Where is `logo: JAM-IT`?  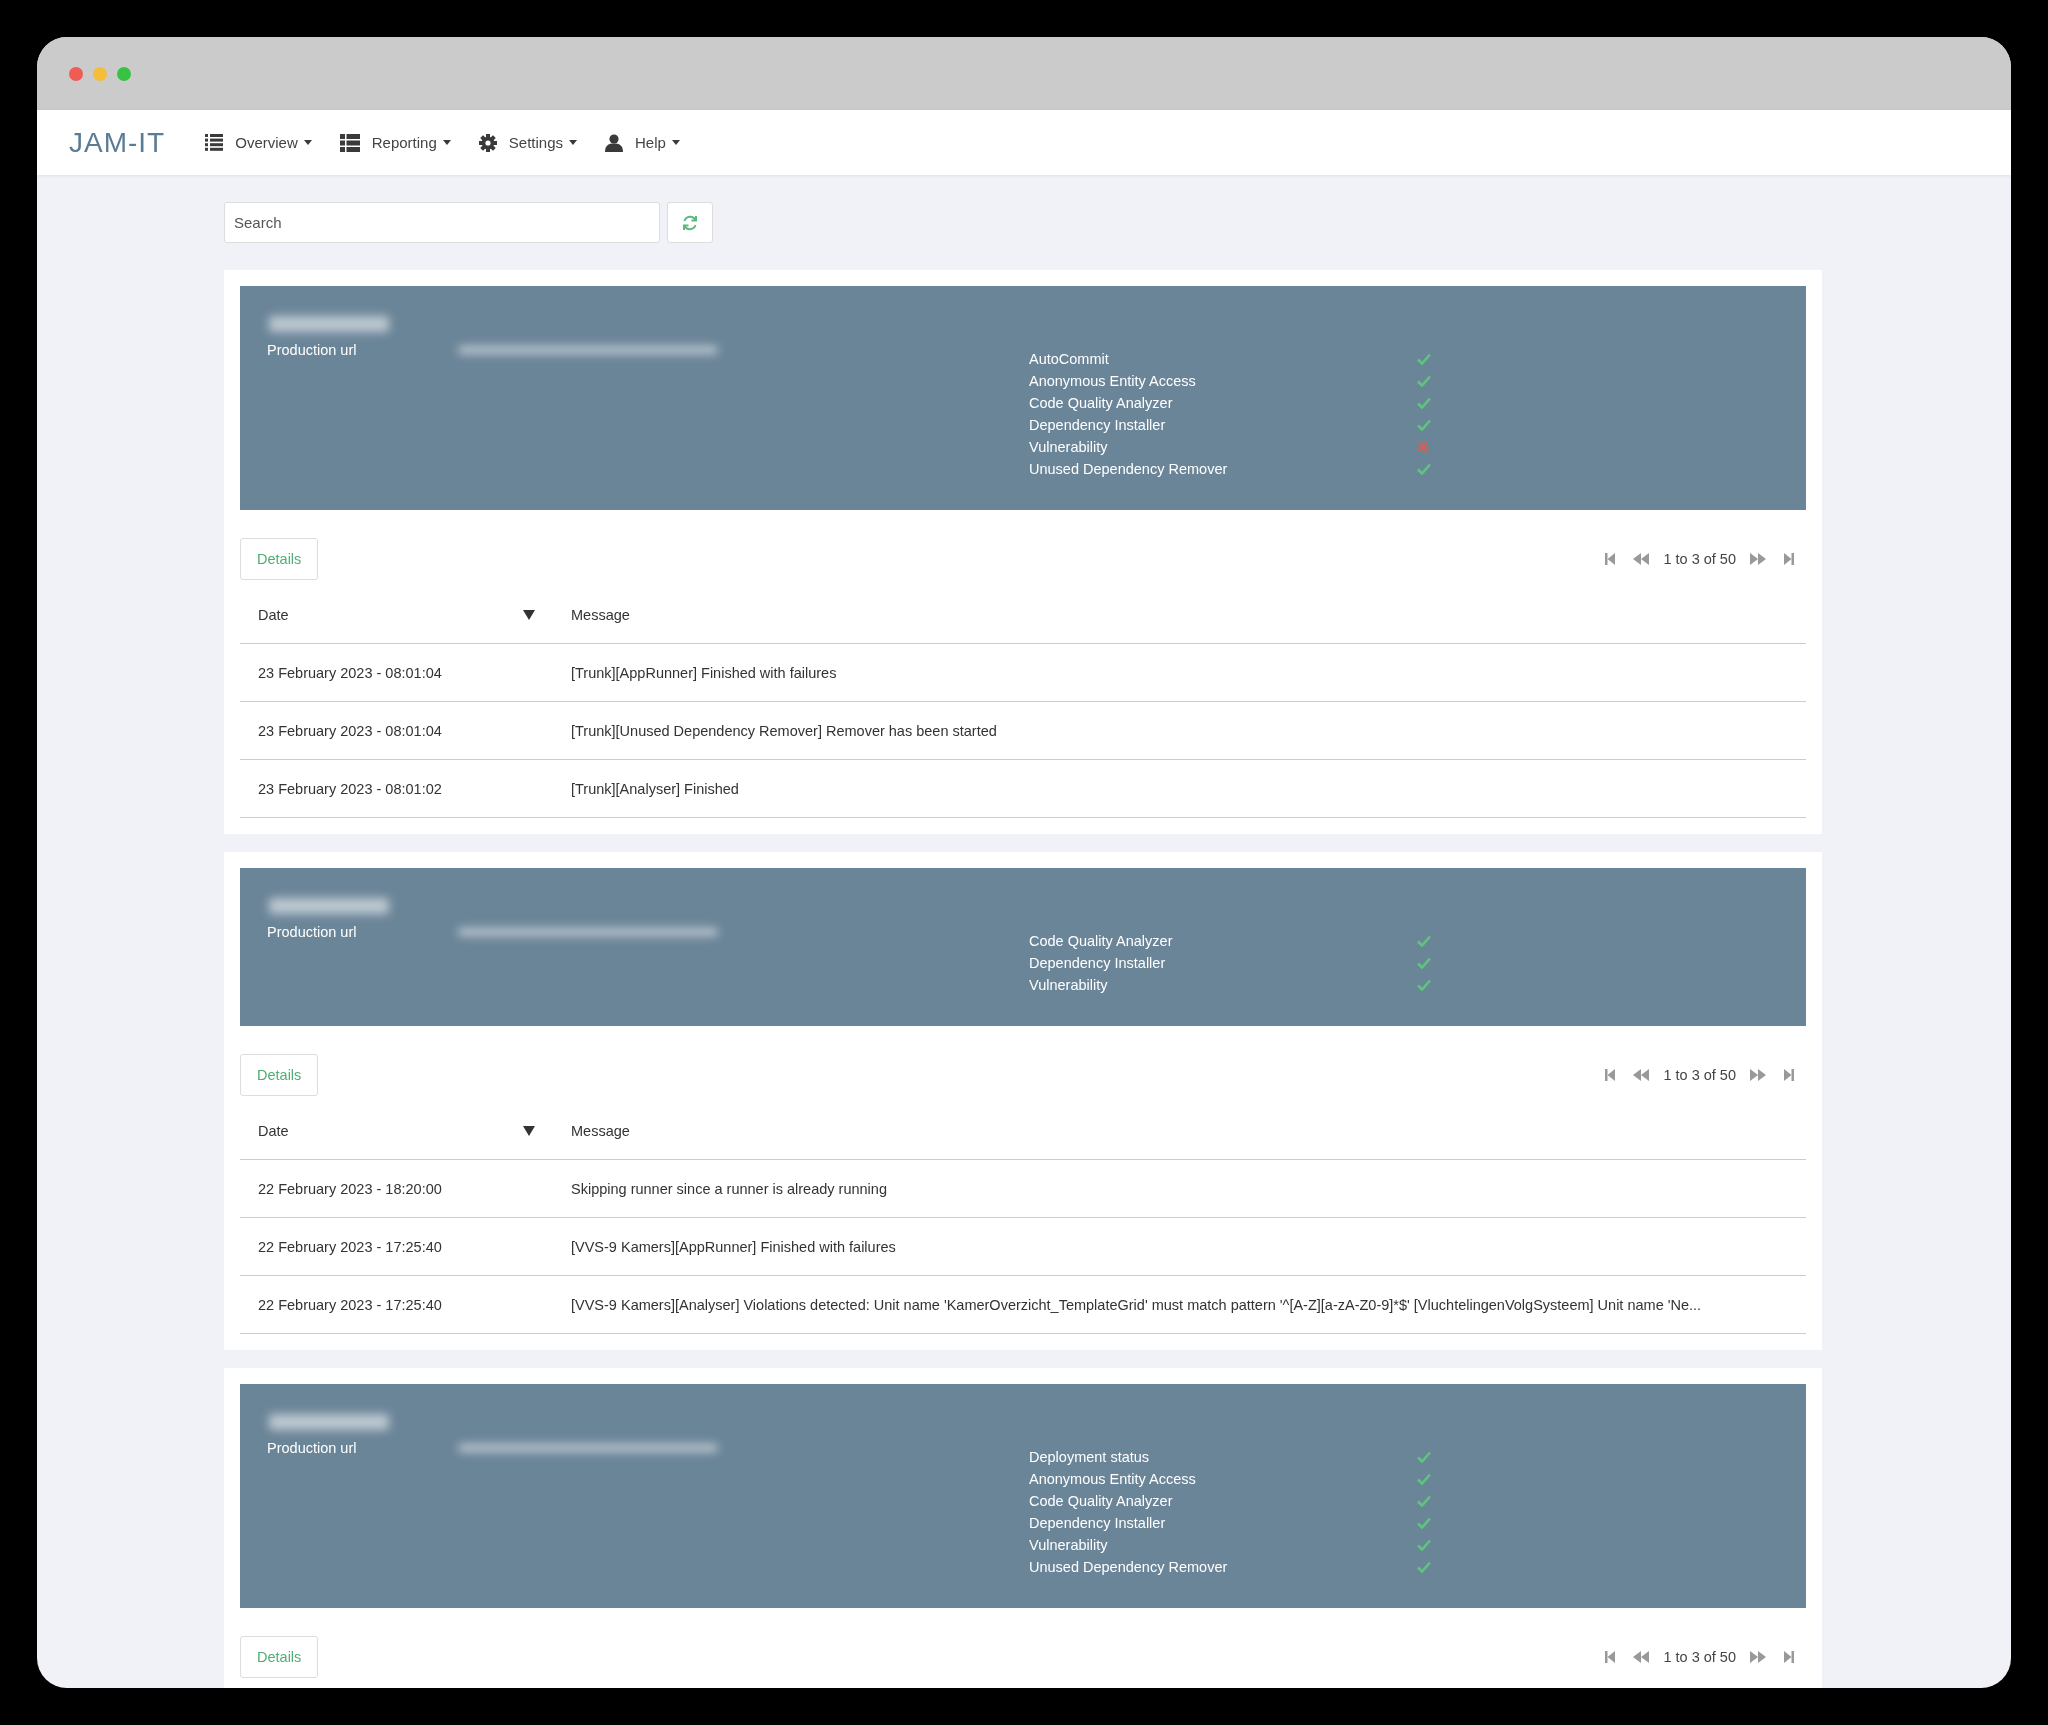
logo: JAM-IT is located at coordinates (117, 142).